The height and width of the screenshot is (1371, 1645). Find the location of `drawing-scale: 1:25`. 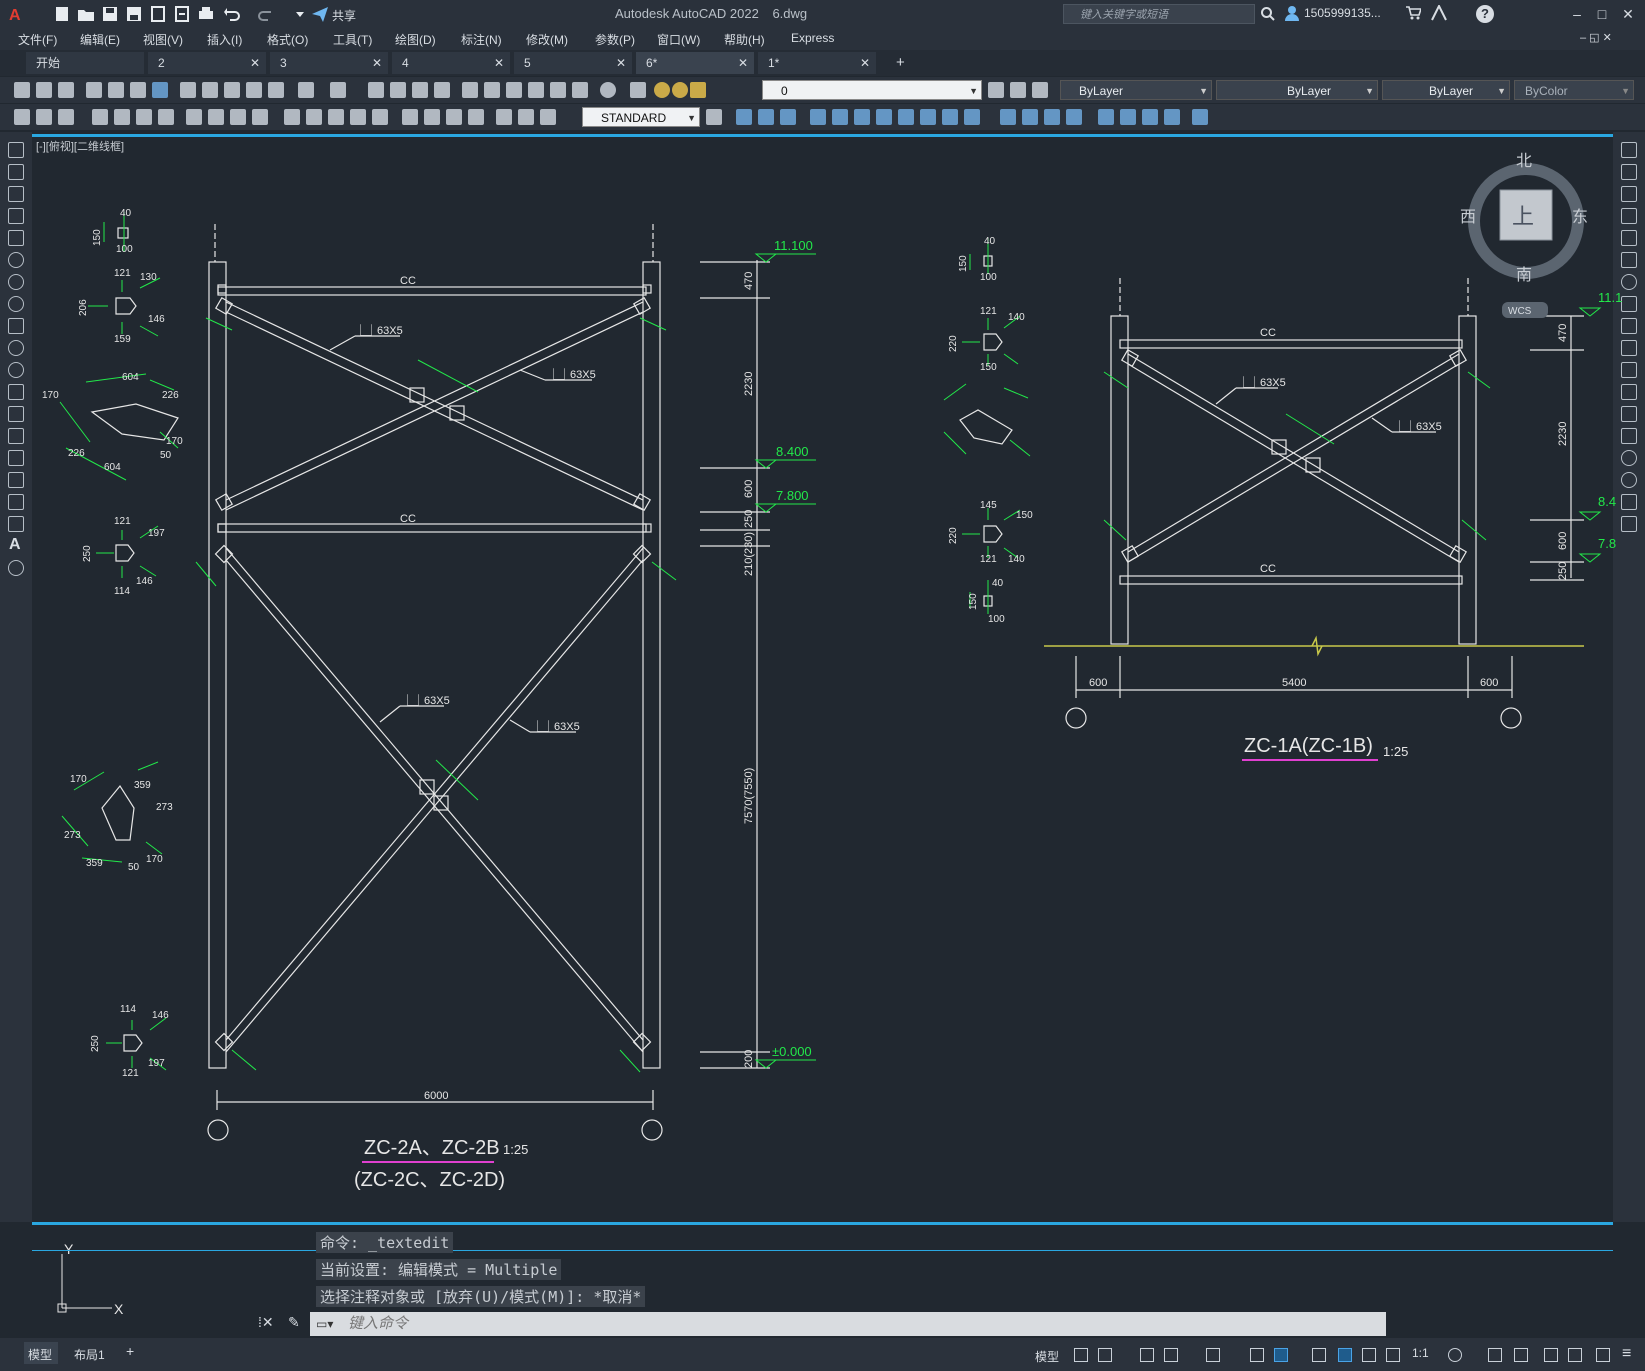

drawing-scale: 1:25 is located at coordinates (1395, 751).